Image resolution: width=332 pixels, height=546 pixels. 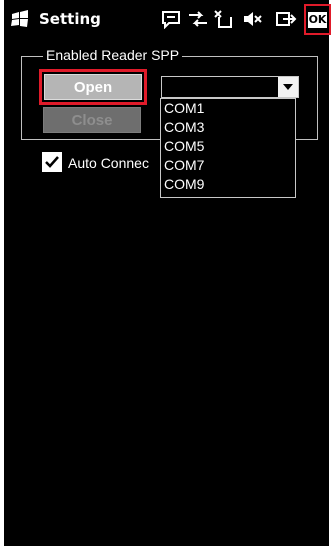 I want to click on windows-flag-icon, so click(x=20, y=19).